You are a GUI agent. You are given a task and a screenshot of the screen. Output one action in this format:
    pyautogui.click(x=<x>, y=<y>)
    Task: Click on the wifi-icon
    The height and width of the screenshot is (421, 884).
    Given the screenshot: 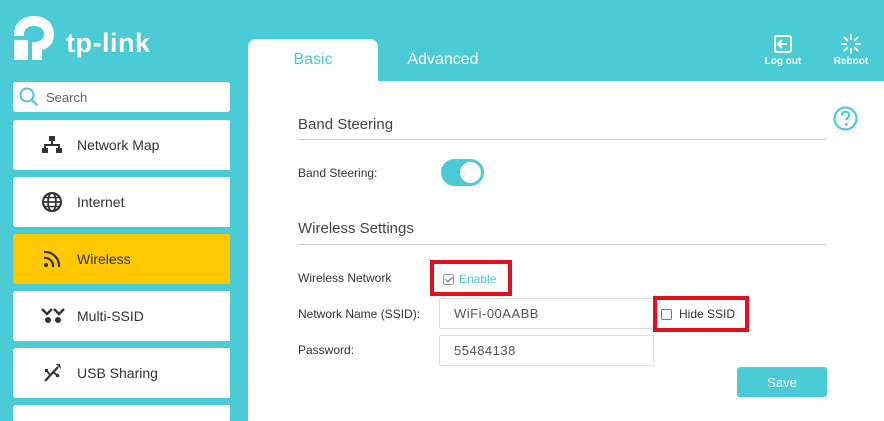 What is the action you would take?
    pyautogui.click(x=53, y=259)
    